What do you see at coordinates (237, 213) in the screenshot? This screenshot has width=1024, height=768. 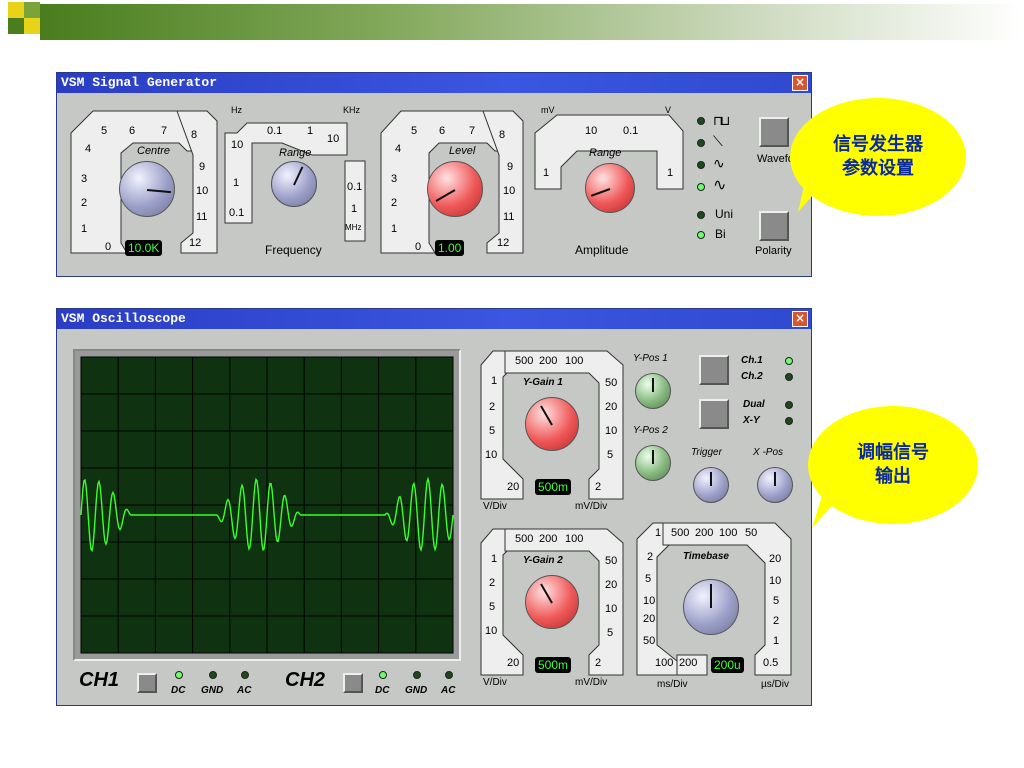 I see `freq-left-0.1: 0.1` at bounding box center [237, 213].